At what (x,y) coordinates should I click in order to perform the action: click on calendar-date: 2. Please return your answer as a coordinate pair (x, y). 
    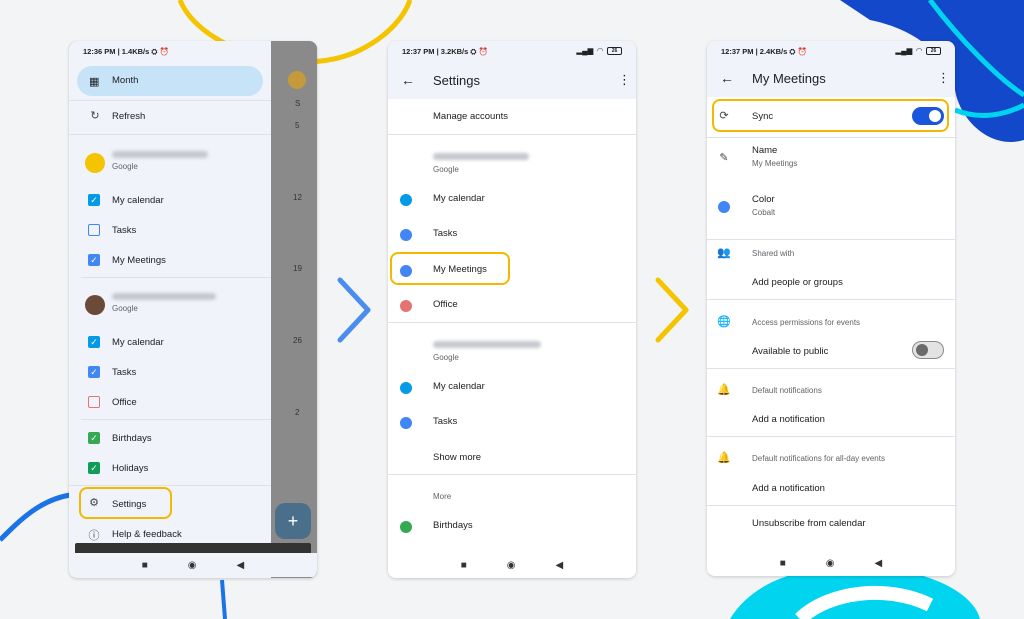
    Looking at the image, I should click on (297, 412).